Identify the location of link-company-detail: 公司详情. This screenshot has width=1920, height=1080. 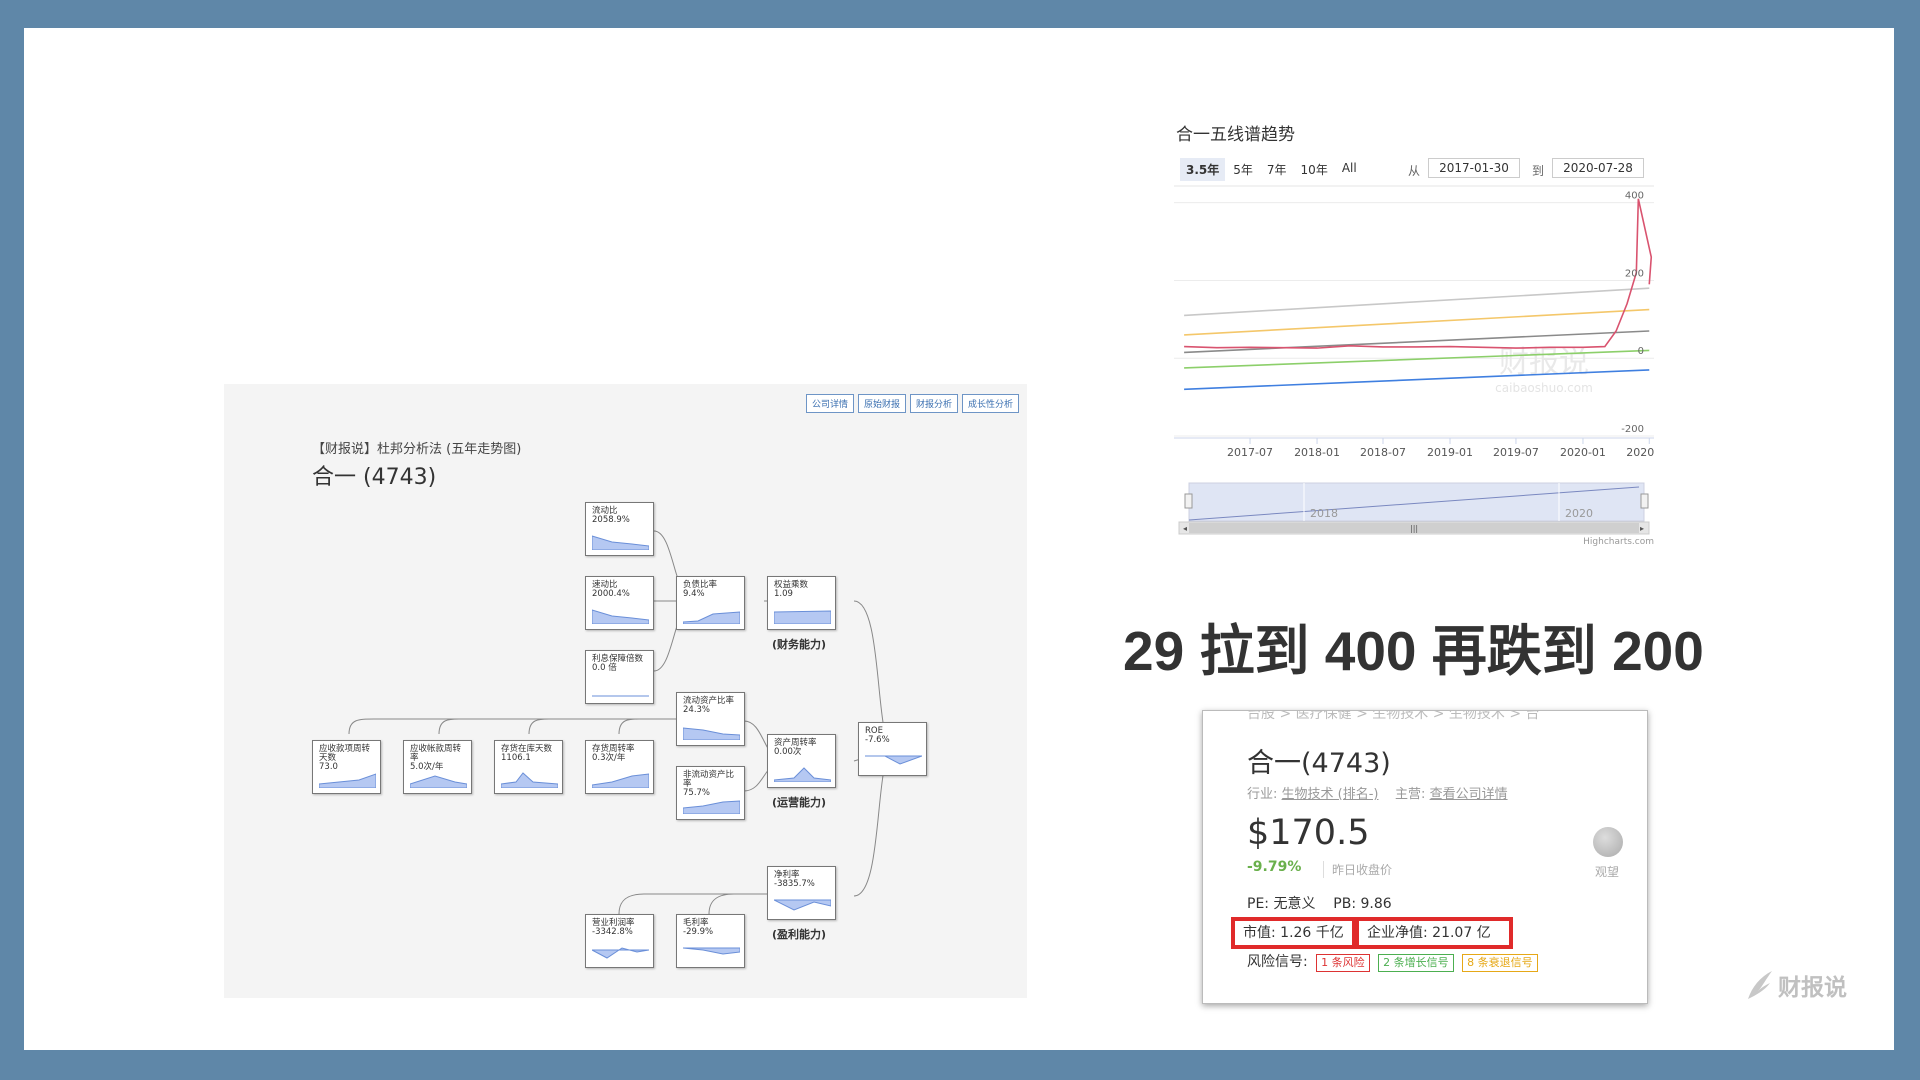
(829, 403).